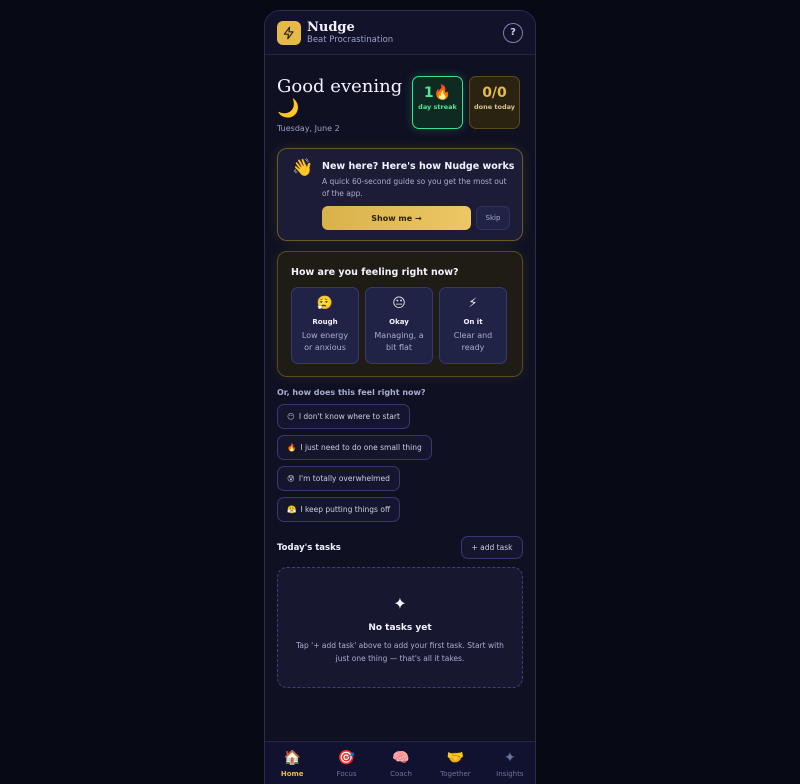 The height and width of the screenshot is (784, 800). I want to click on fire-icon: 🔥, so click(292, 447).